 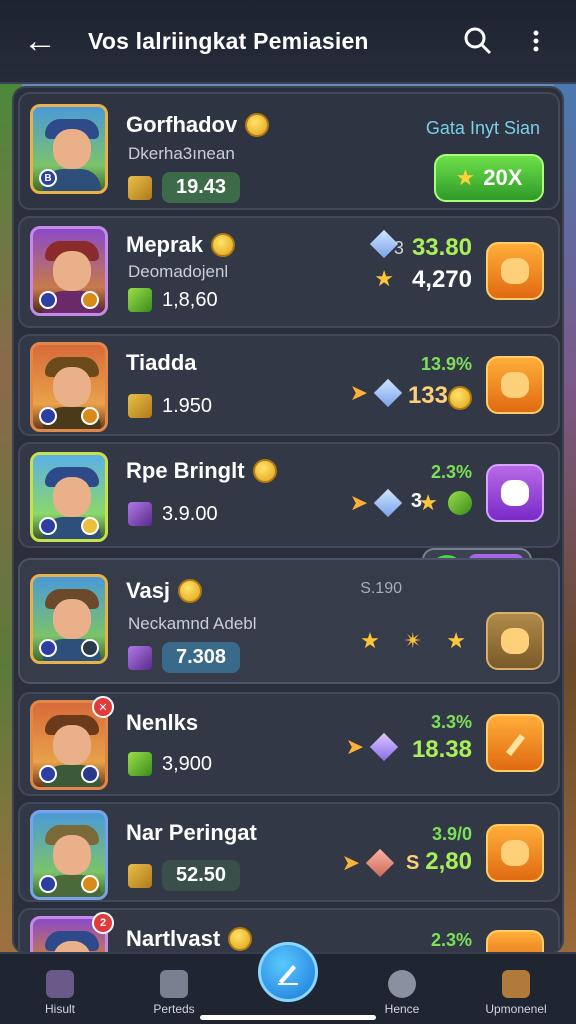 I want to click on player-stat: 1.950, so click(x=170, y=406).